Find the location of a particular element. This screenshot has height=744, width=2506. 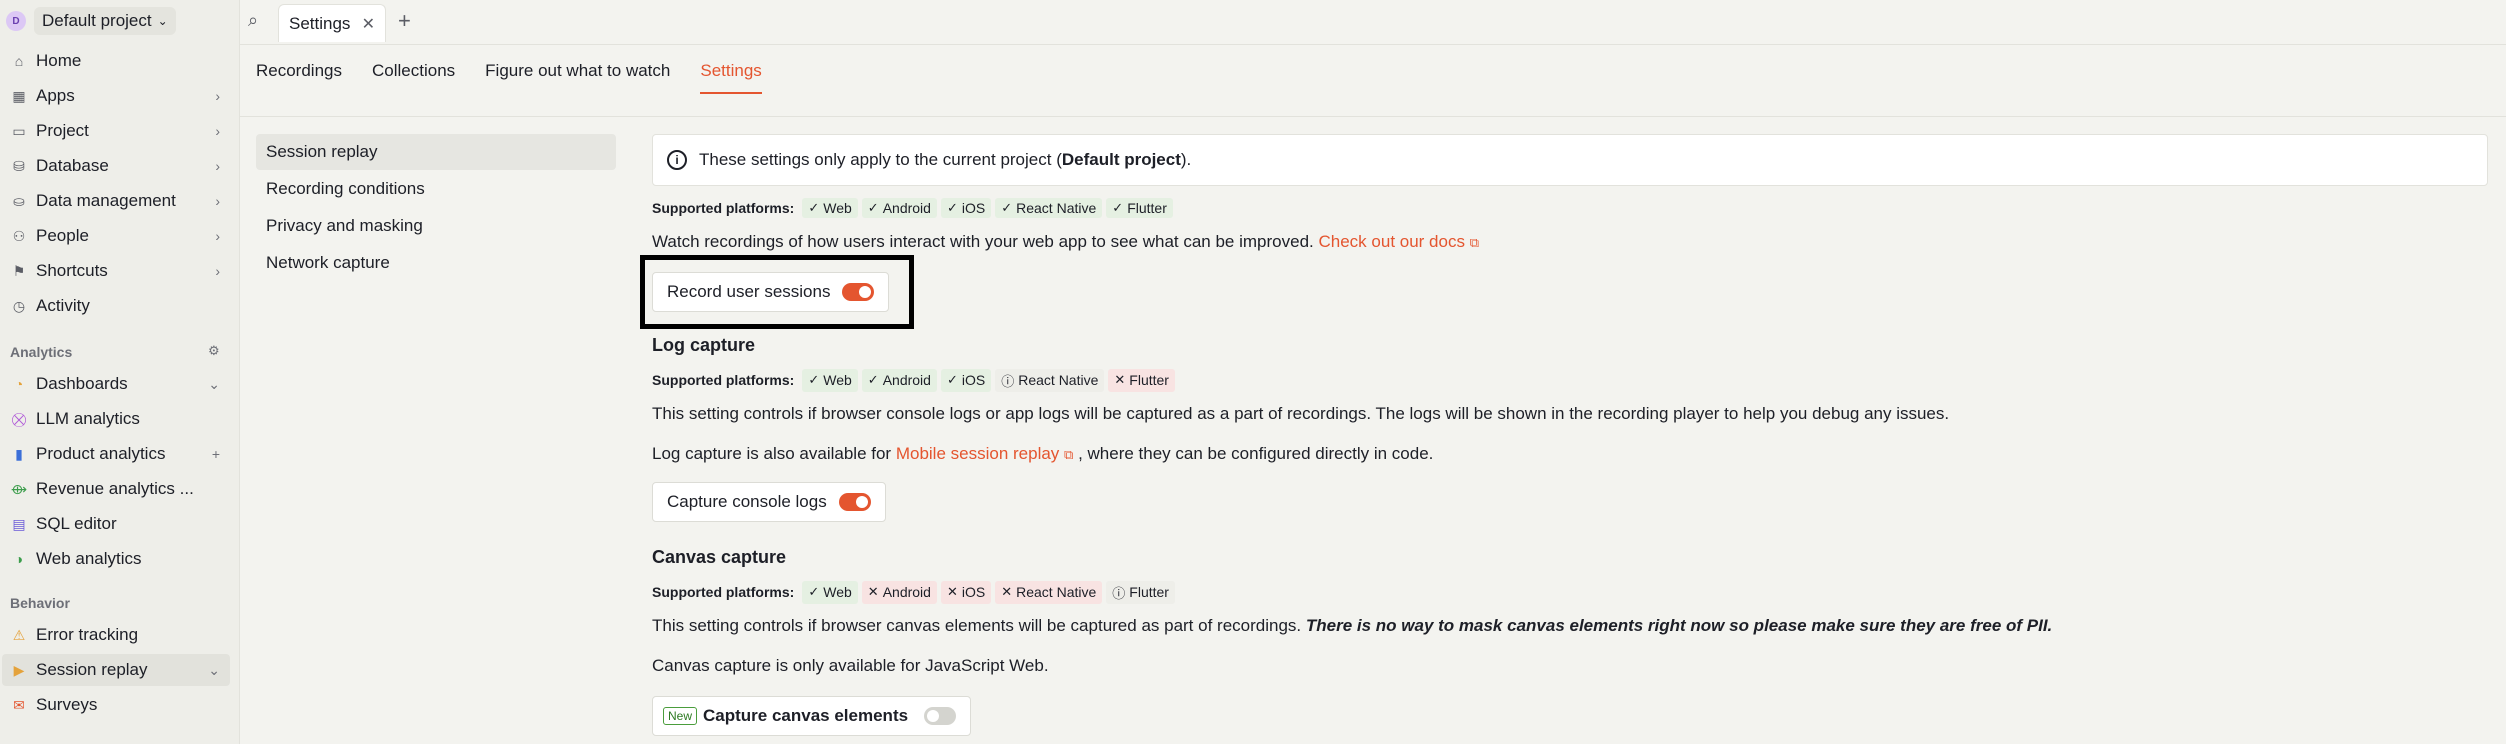

toggle-label: Capture console logs is located at coordinates (747, 501).